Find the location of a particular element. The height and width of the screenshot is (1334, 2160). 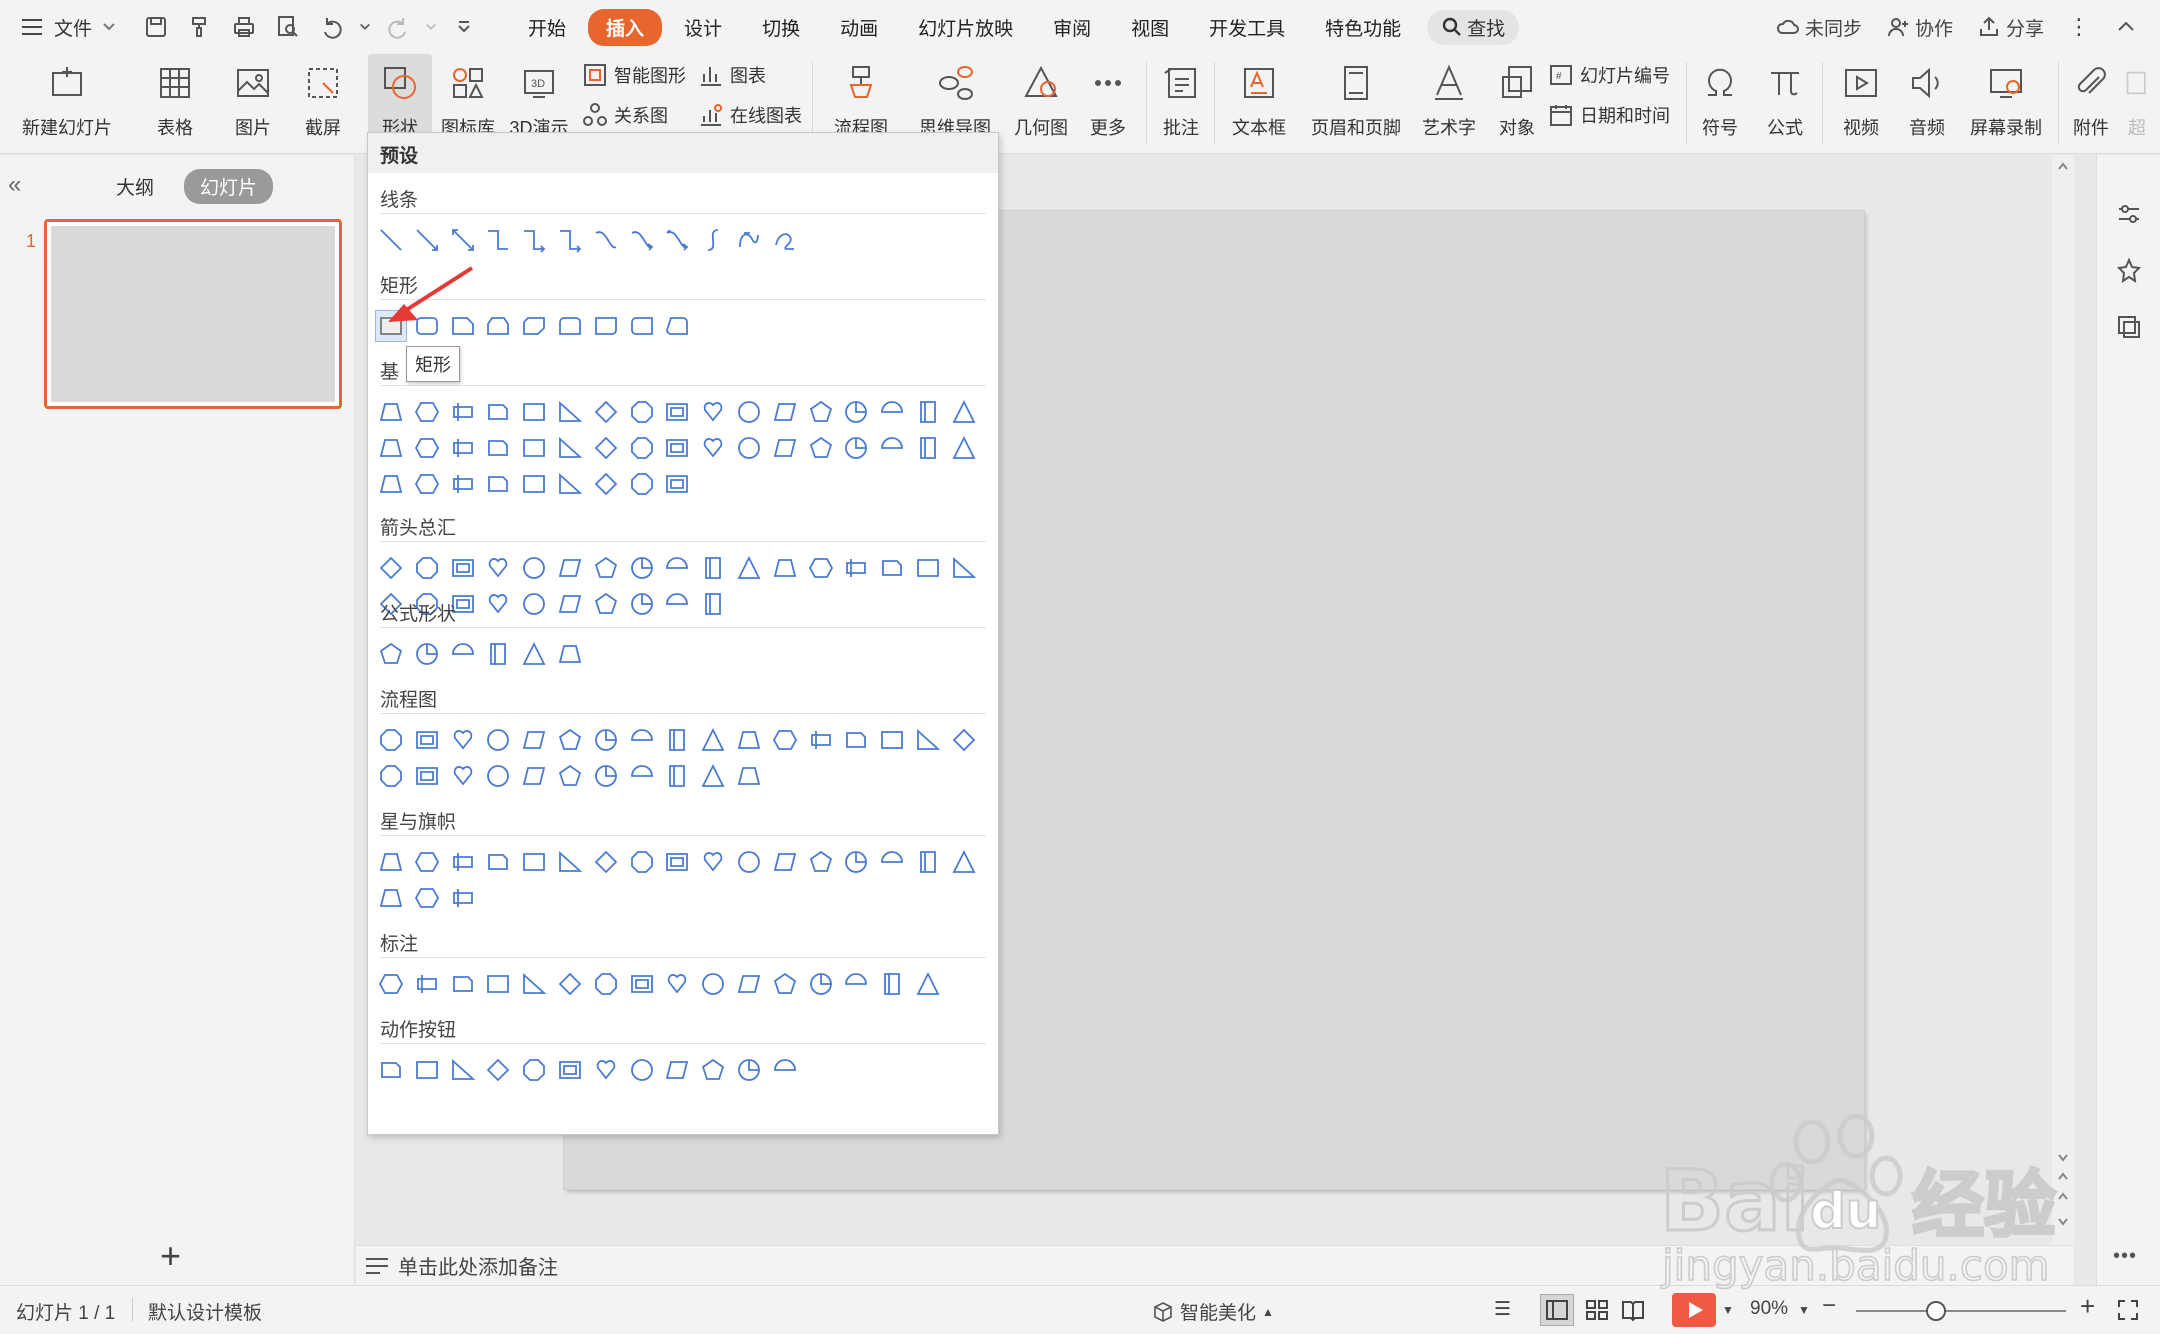

slide-number-button: # 幻灯片编号 is located at coordinates (1609, 75).